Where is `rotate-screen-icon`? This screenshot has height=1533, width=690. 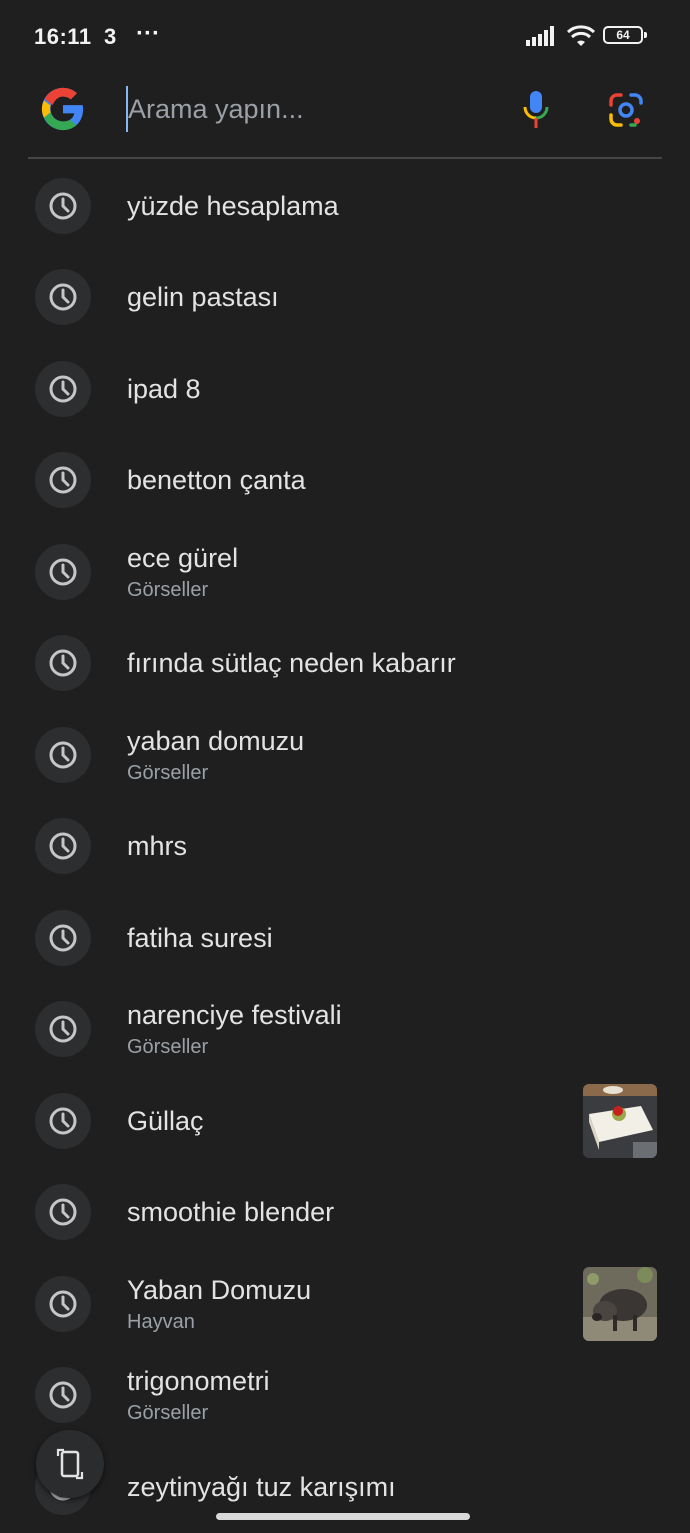 rotate-screen-icon is located at coordinates (70, 1464).